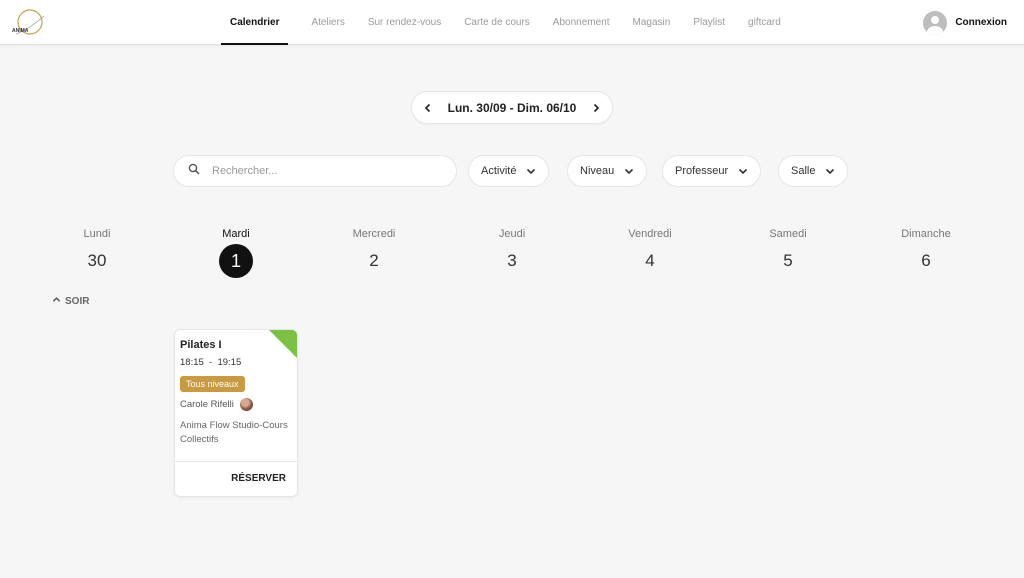 Image resolution: width=1024 pixels, height=578 pixels. What do you see at coordinates (764, 22) in the screenshot?
I see `nav-giftcard: giftcard` at bounding box center [764, 22].